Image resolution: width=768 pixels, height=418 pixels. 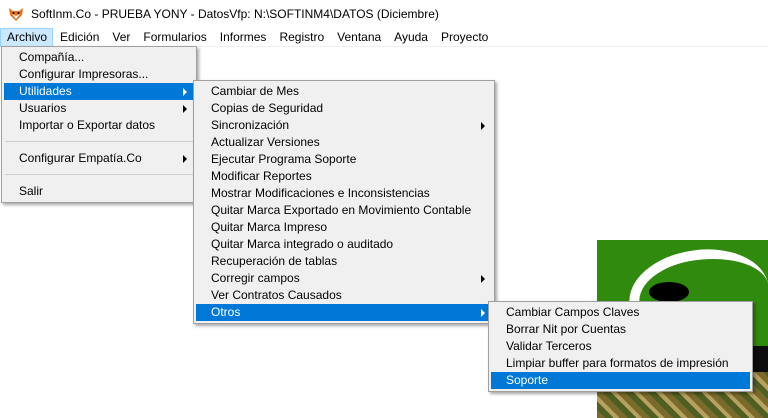 I want to click on logo-dark-shape, so click(x=669, y=292).